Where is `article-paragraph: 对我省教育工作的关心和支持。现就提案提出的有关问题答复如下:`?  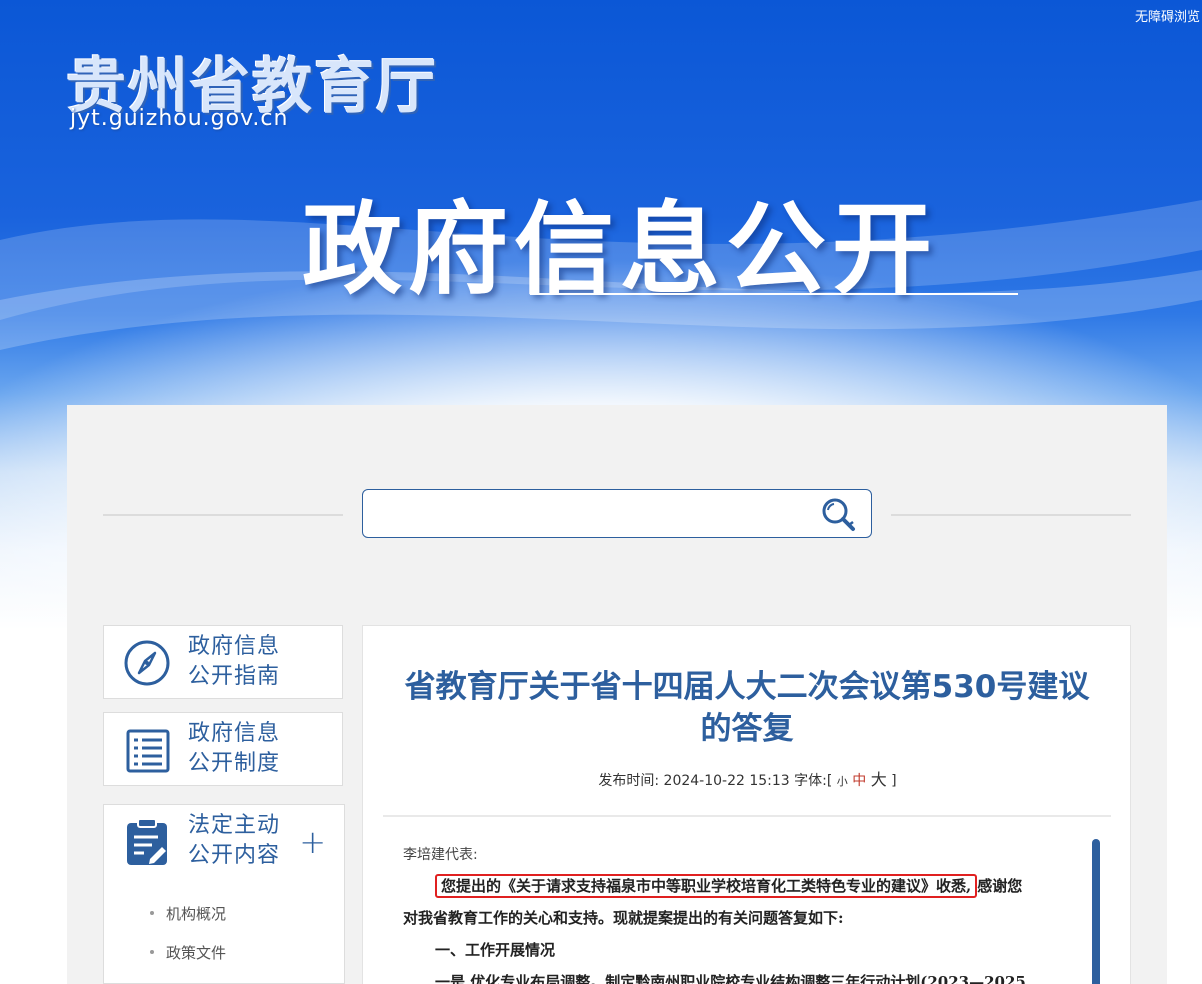 article-paragraph: 对我省教育工作的关心和支持。现就提案提出的有关问题答复如下: is located at coordinates (623, 918).